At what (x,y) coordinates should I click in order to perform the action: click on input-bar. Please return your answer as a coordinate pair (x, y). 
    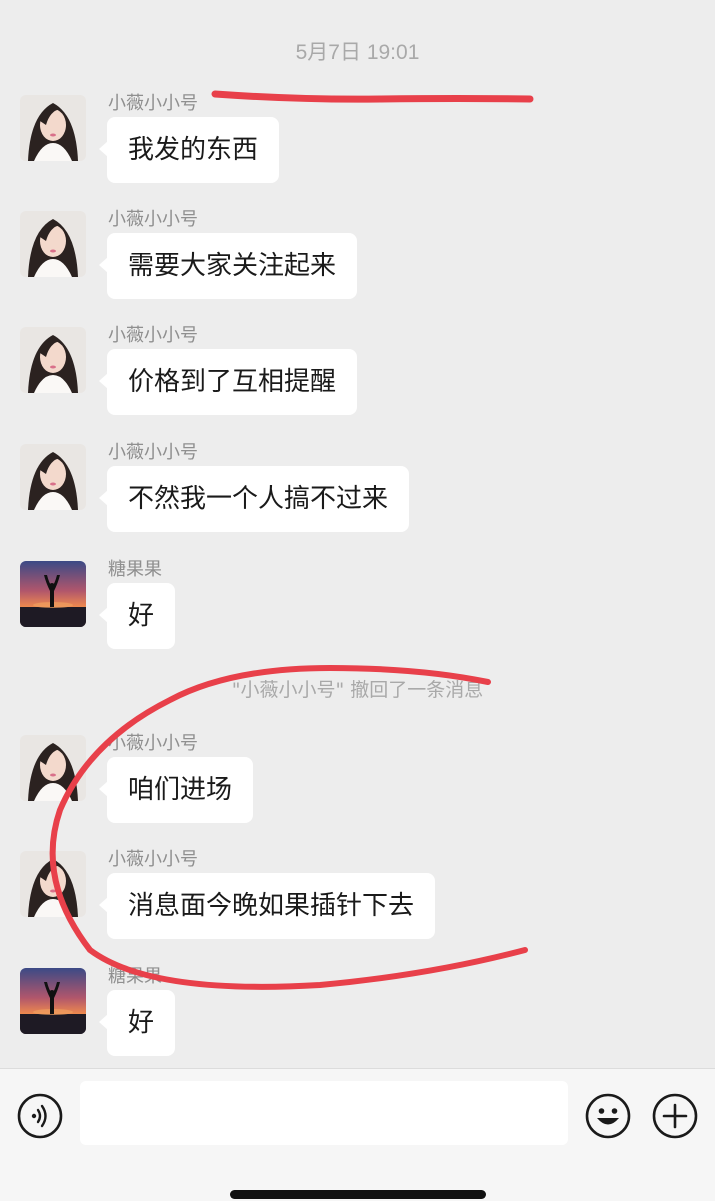
    Looking at the image, I should click on (357, 1134).